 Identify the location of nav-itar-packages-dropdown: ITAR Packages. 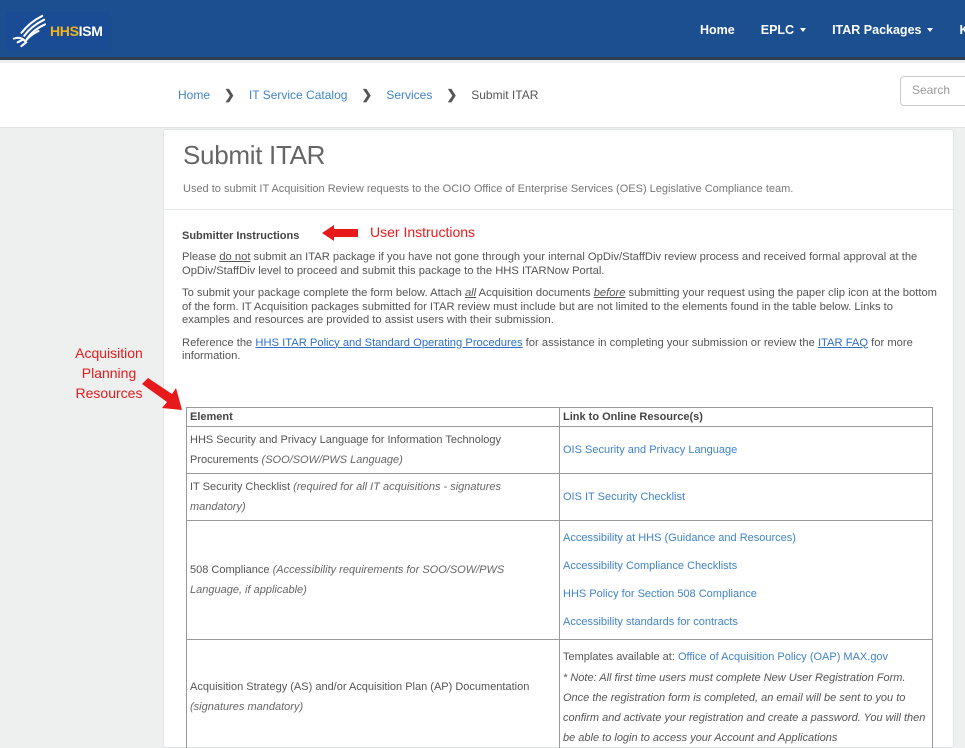
(883, 30).